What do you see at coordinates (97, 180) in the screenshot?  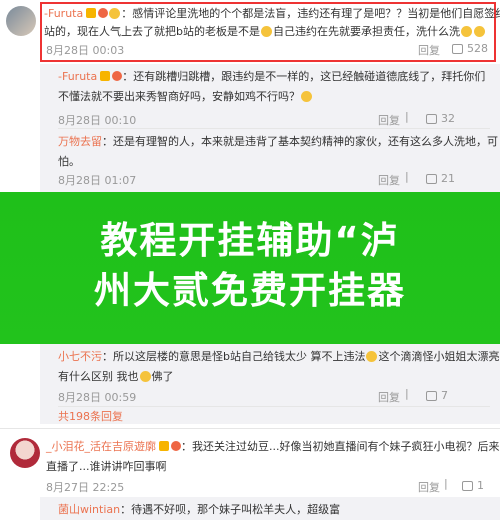 I see `timestamp: 8月28日 01:07` at bounding box center [97, 180].